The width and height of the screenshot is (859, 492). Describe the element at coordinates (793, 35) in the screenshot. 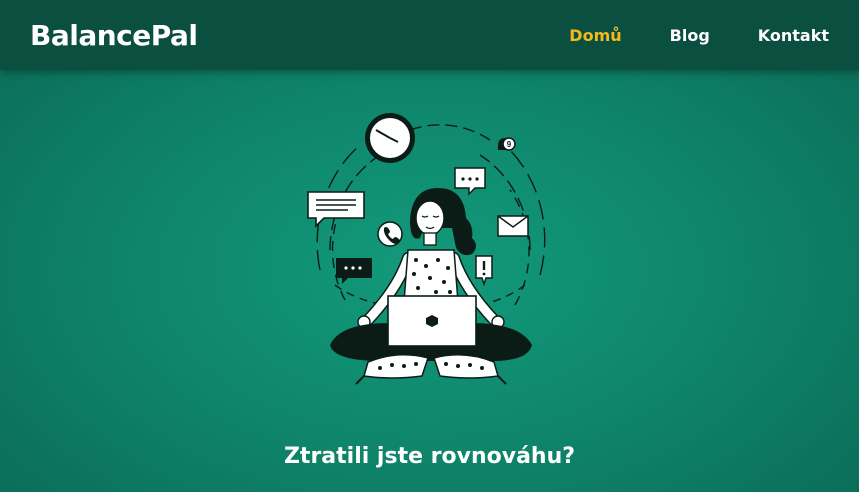

I see `nav-link-contact: Kontakt` at that location.